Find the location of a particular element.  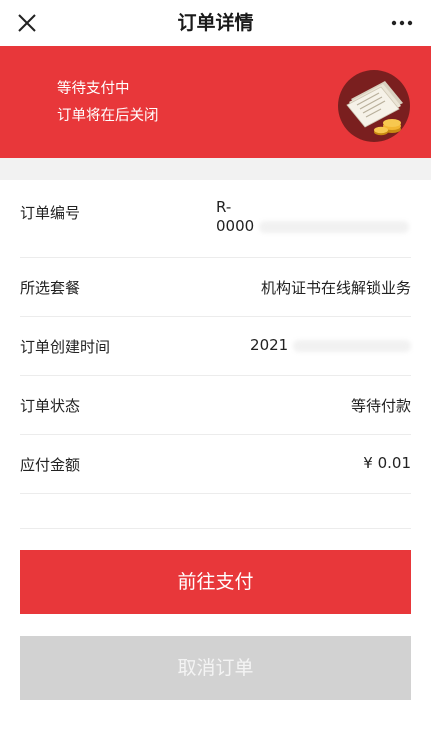

receipt-coins-icon is located at coordinates (374, 106).